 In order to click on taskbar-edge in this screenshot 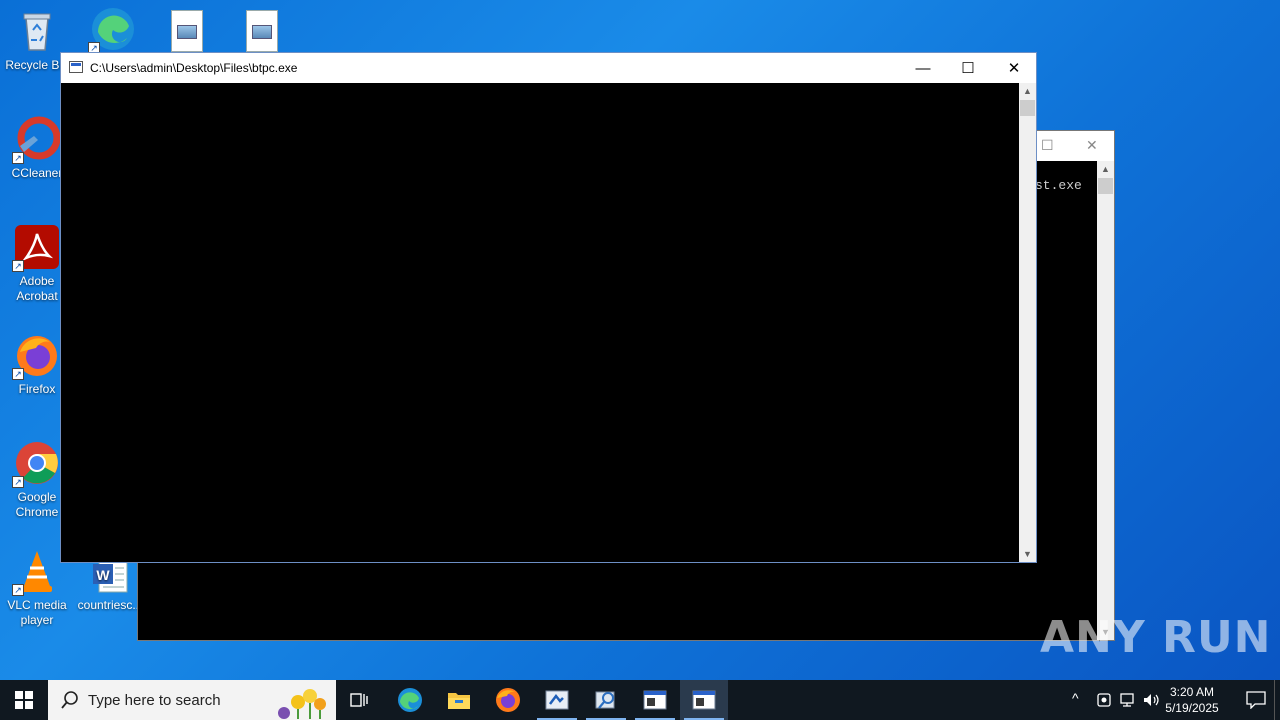, I will do `click(410, 700)`.